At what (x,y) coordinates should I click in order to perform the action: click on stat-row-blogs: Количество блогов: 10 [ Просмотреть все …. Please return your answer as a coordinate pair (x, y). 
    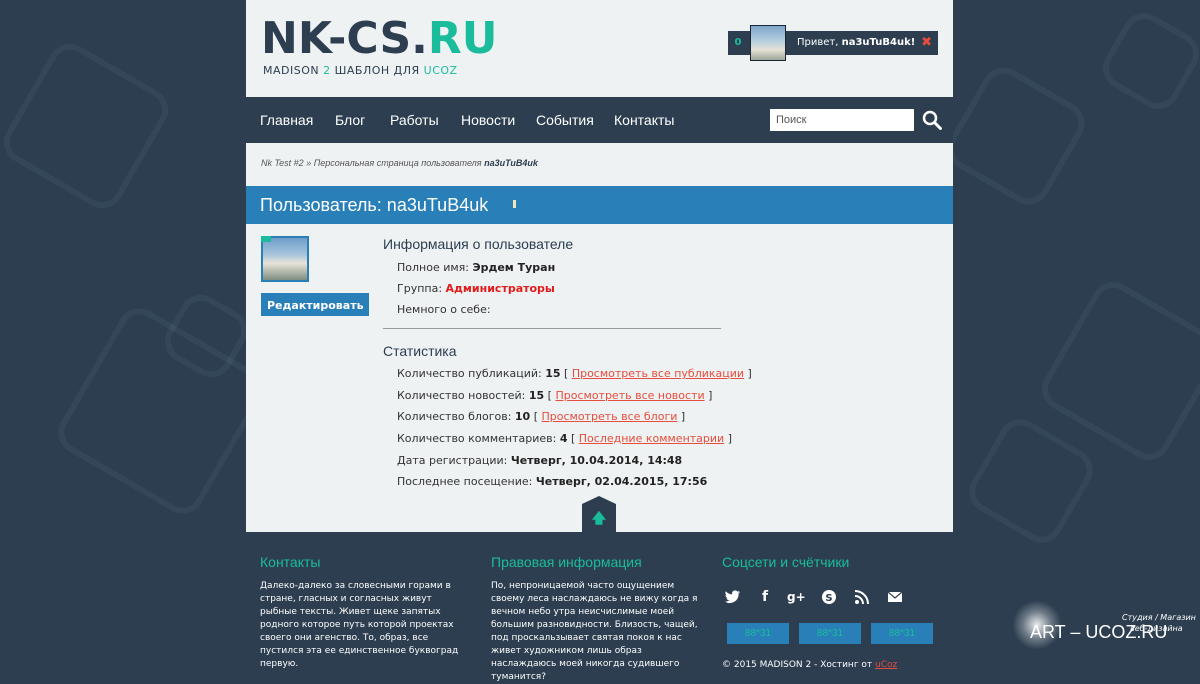
    Looking at the image, I should click on (541, 416).